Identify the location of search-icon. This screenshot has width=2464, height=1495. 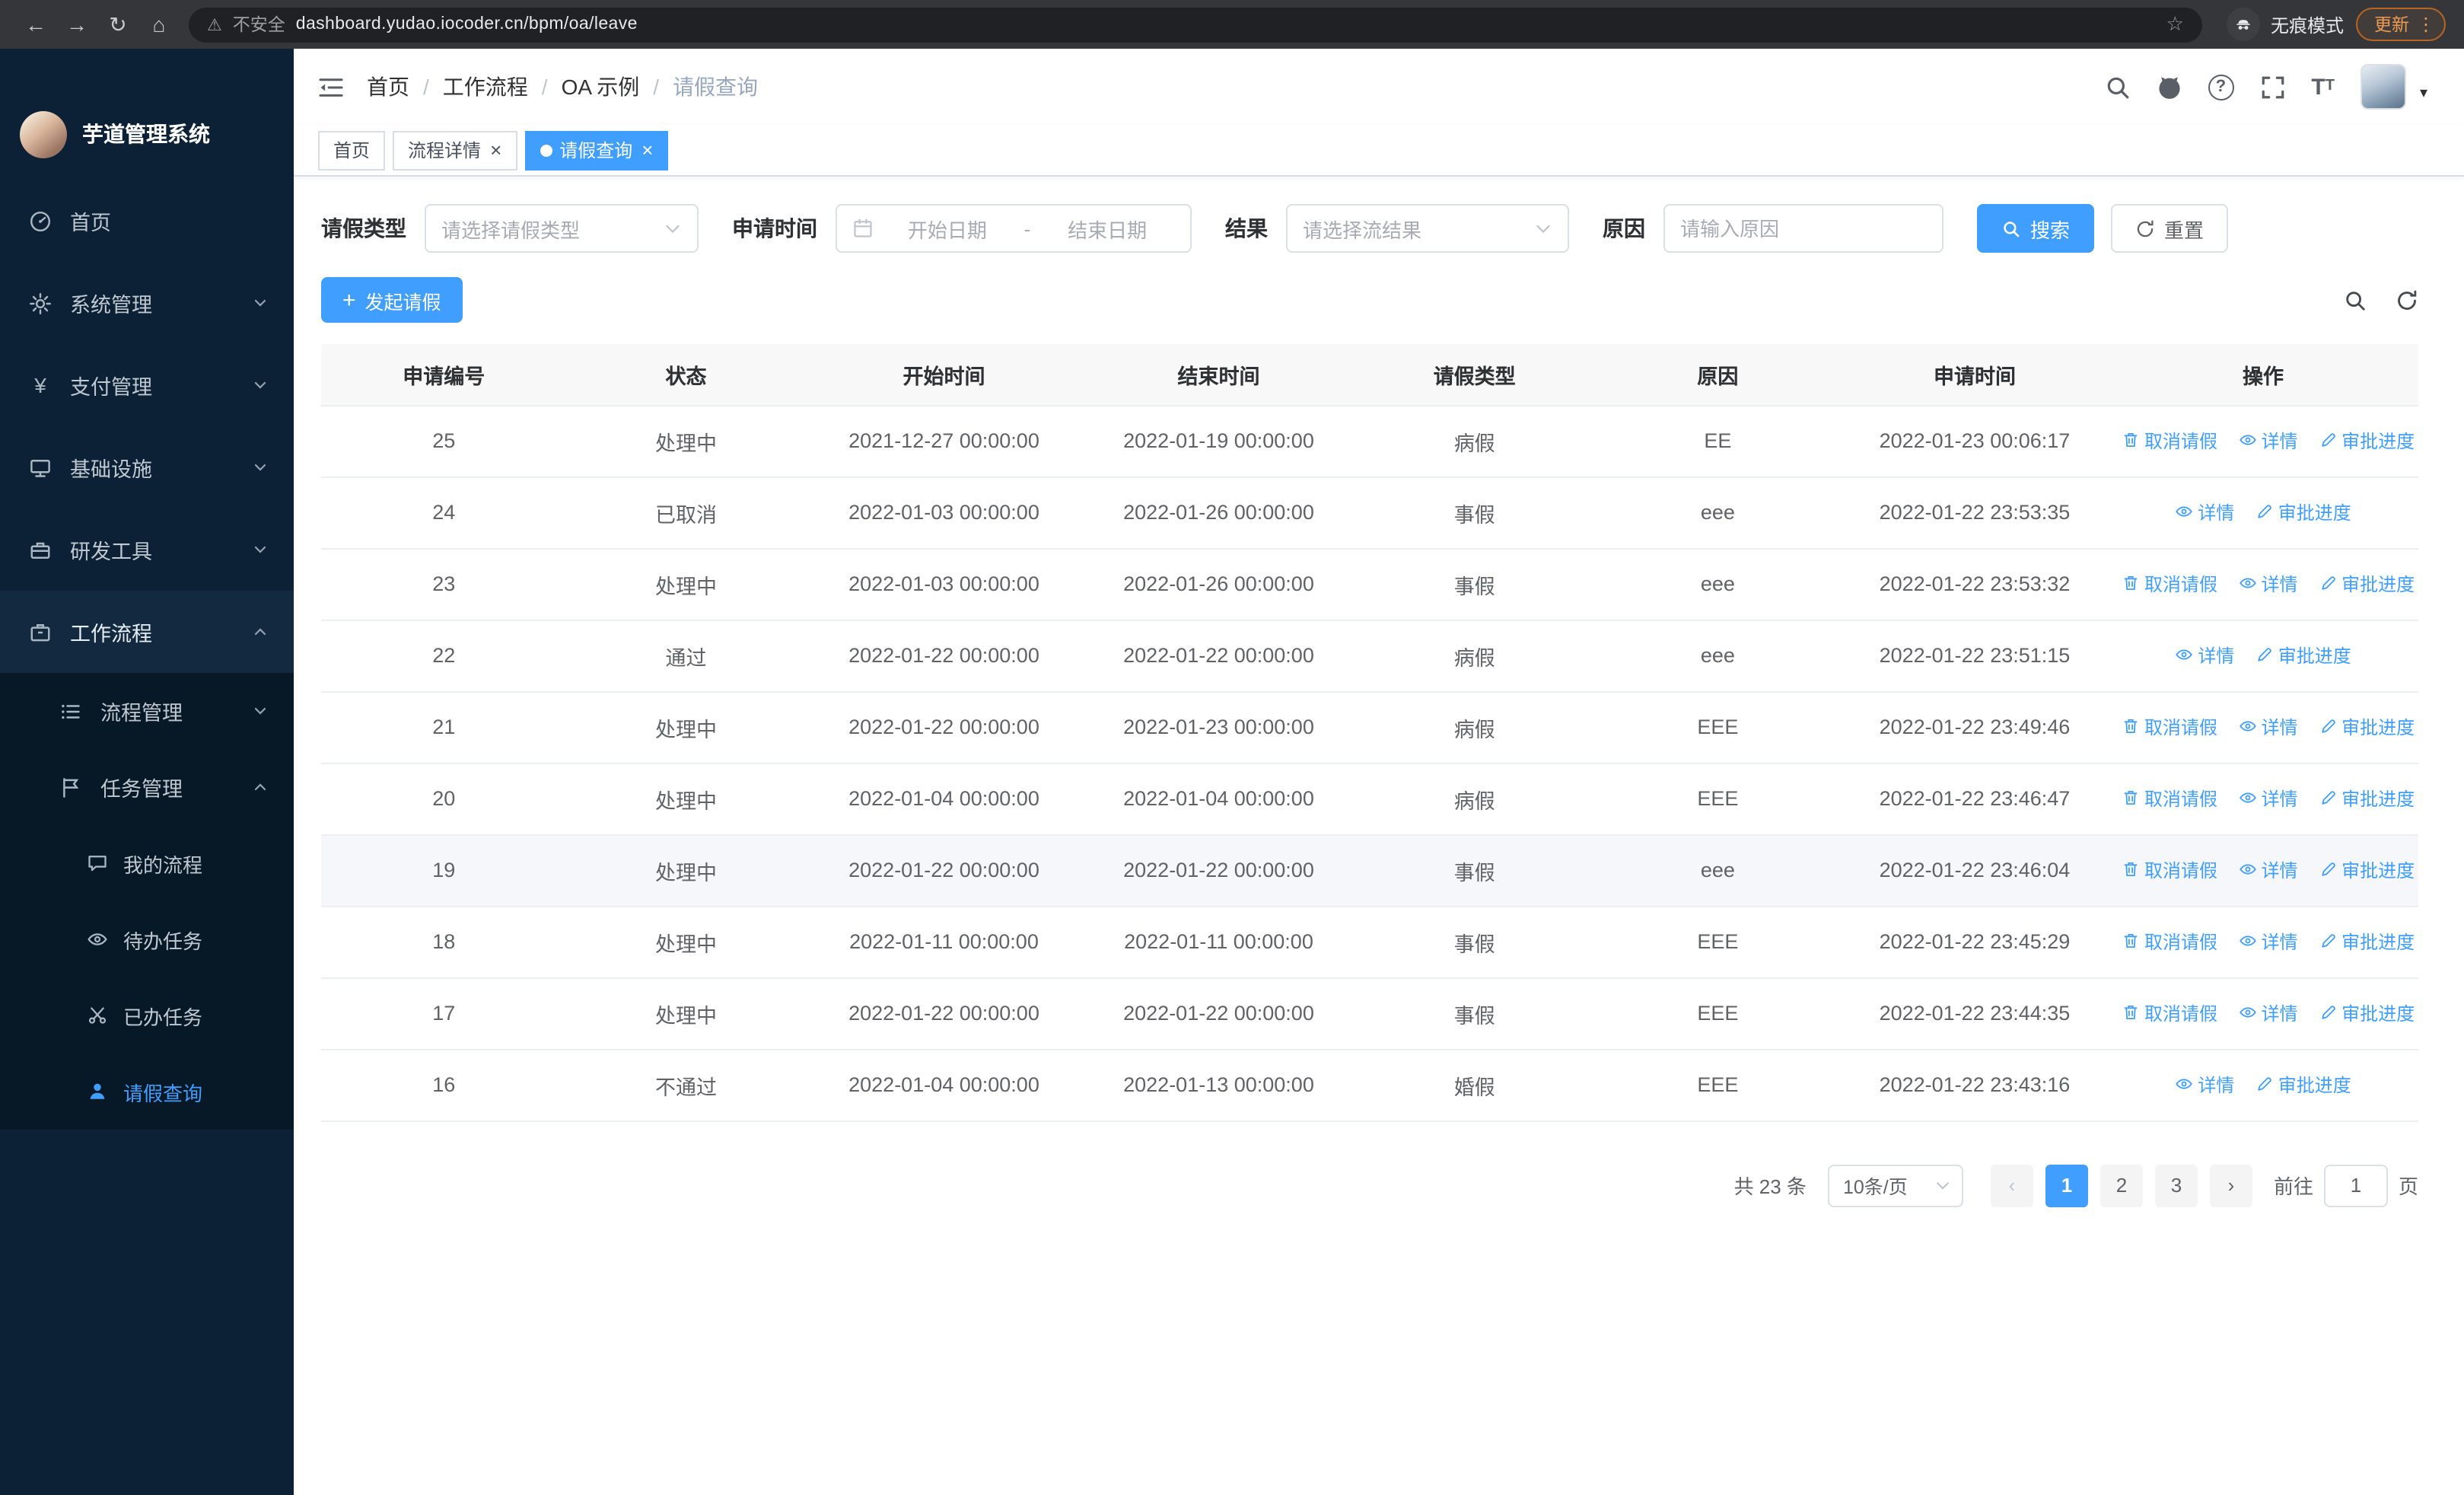
(2117, 87).